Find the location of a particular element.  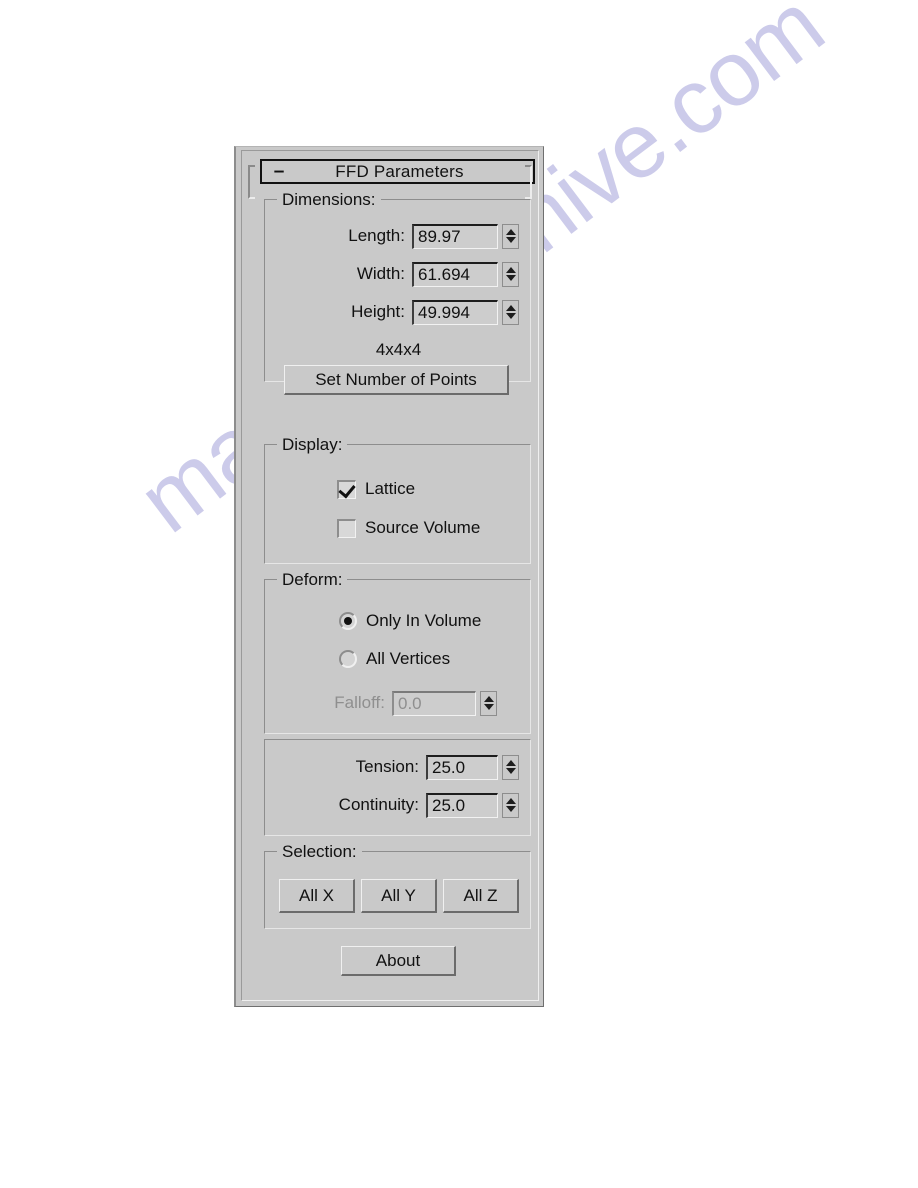

continuity-input: 25.0 is located at coordinates (462, 805).